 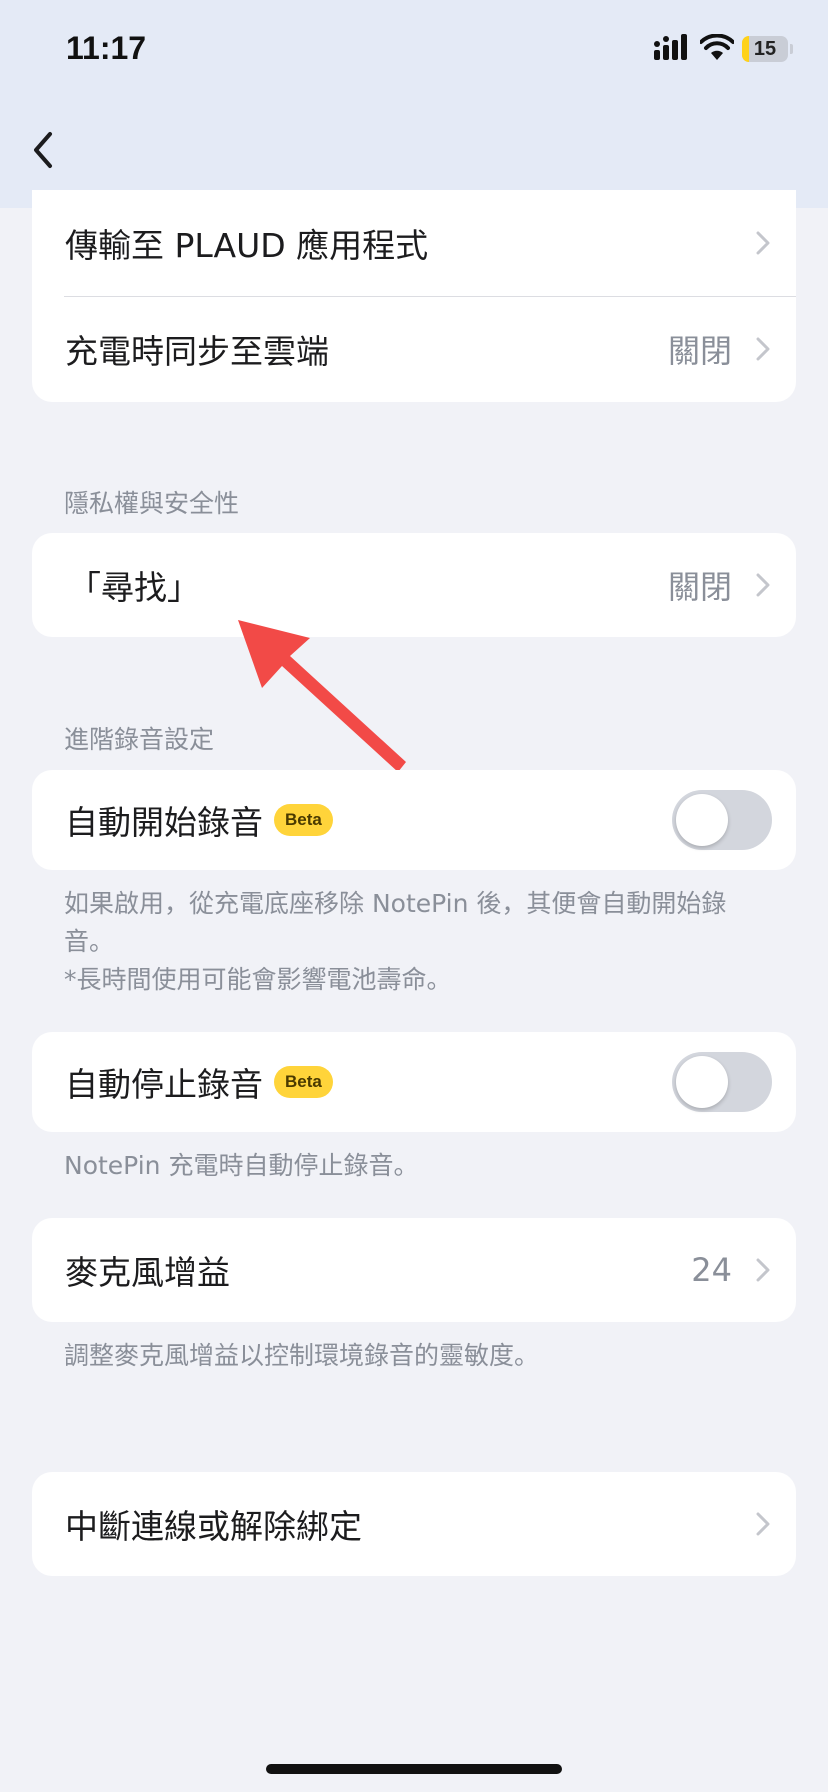 I want to click on mic-gain-row: 麥克風增益 24, so click(x=414, y=1270).